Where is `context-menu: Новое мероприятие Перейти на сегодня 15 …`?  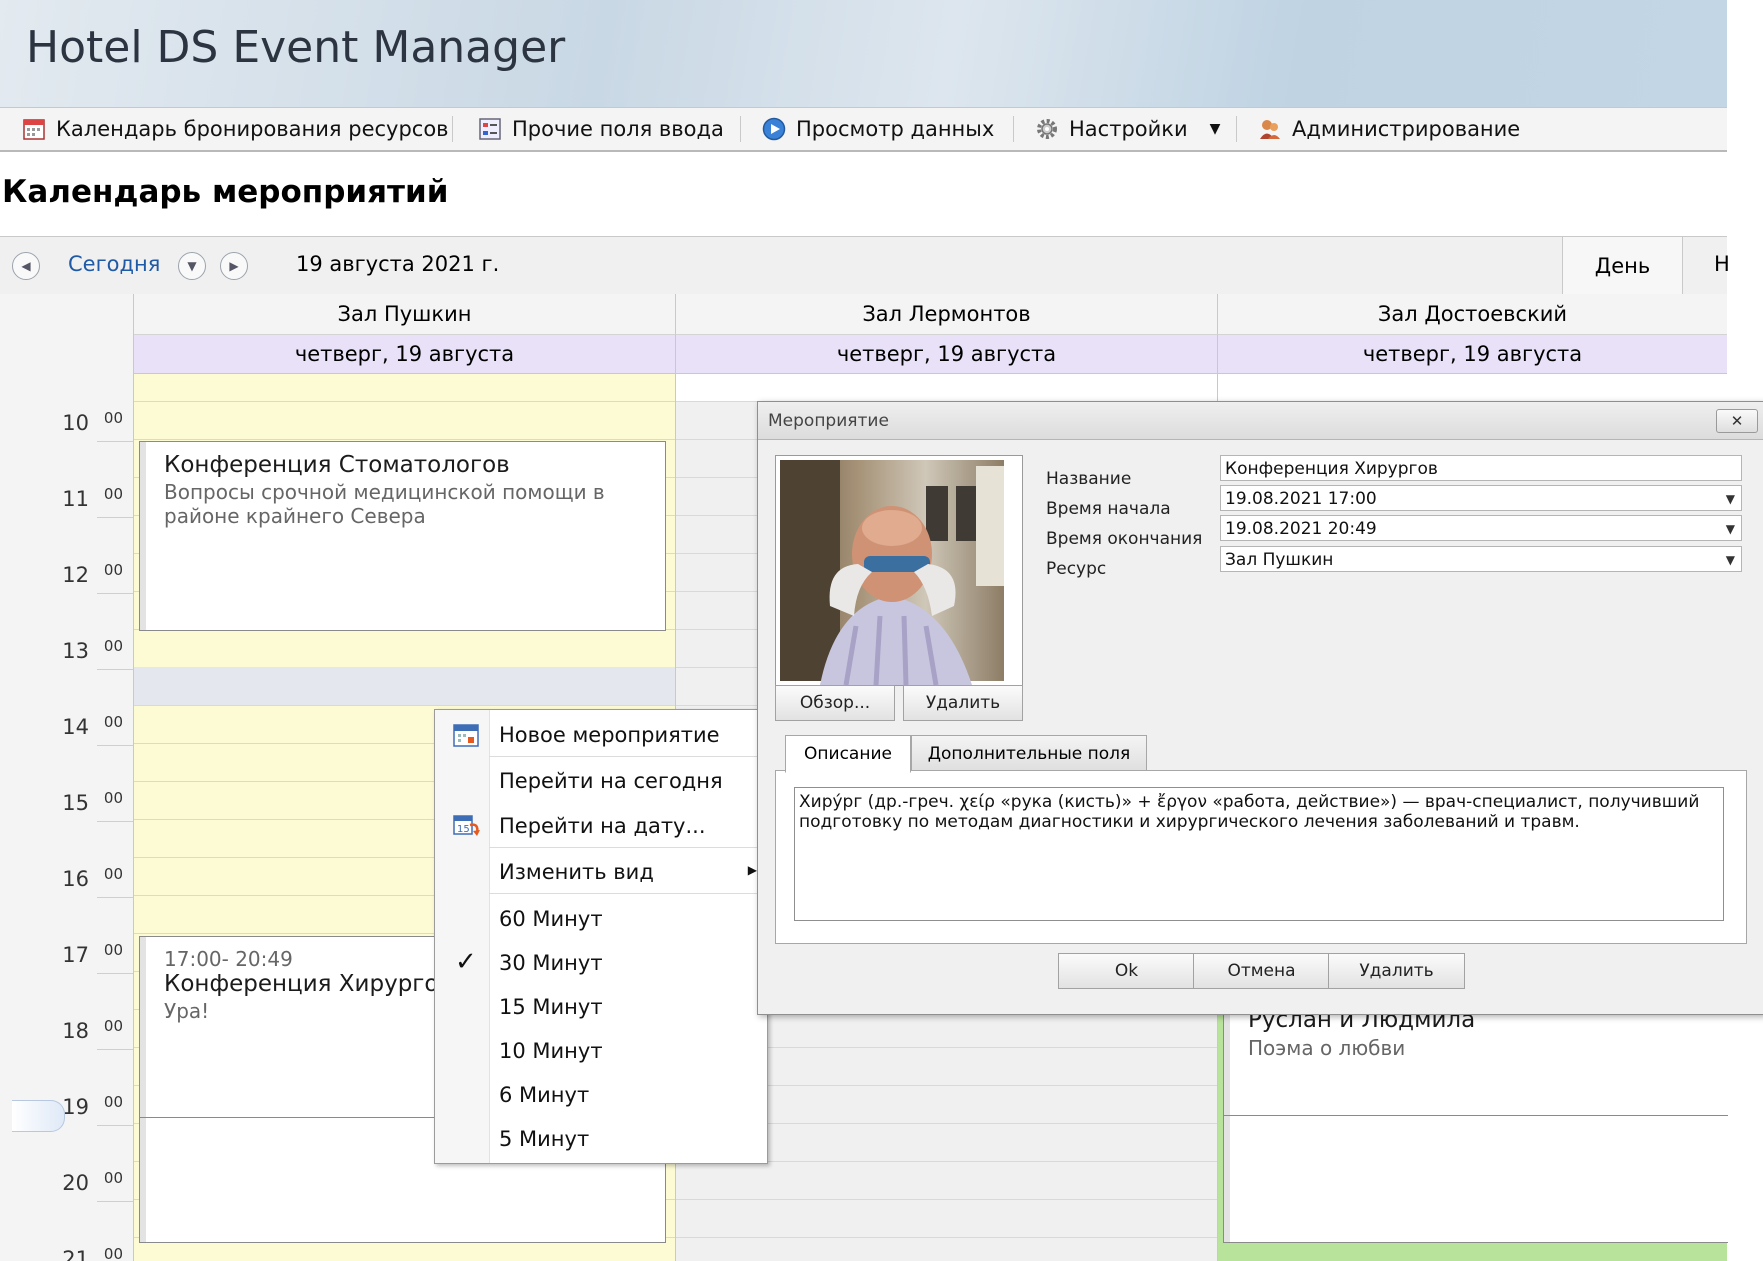 context-menu: Новое мероприятие Перейти на сегодня 15 … is located at coordinates (601, 936).